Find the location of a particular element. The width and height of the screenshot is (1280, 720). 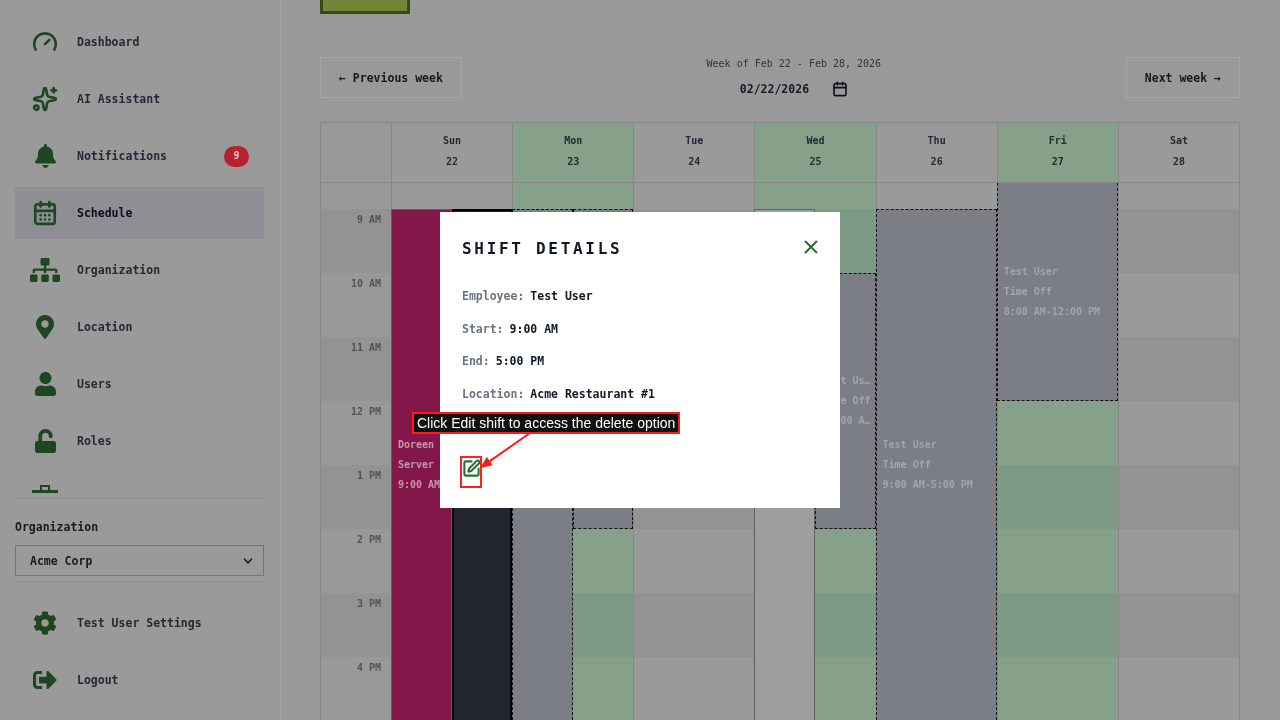

organization-label: Organization is located at coordinates (57, 527).